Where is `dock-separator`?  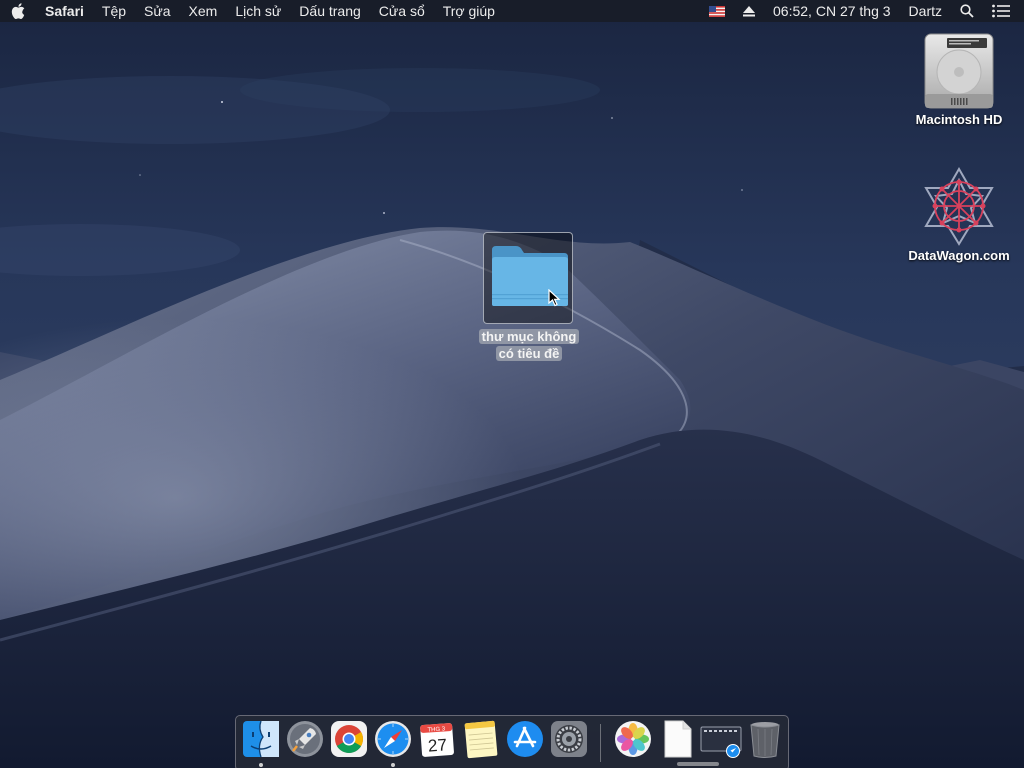 dock-separator is located at coordinates (600, 743).